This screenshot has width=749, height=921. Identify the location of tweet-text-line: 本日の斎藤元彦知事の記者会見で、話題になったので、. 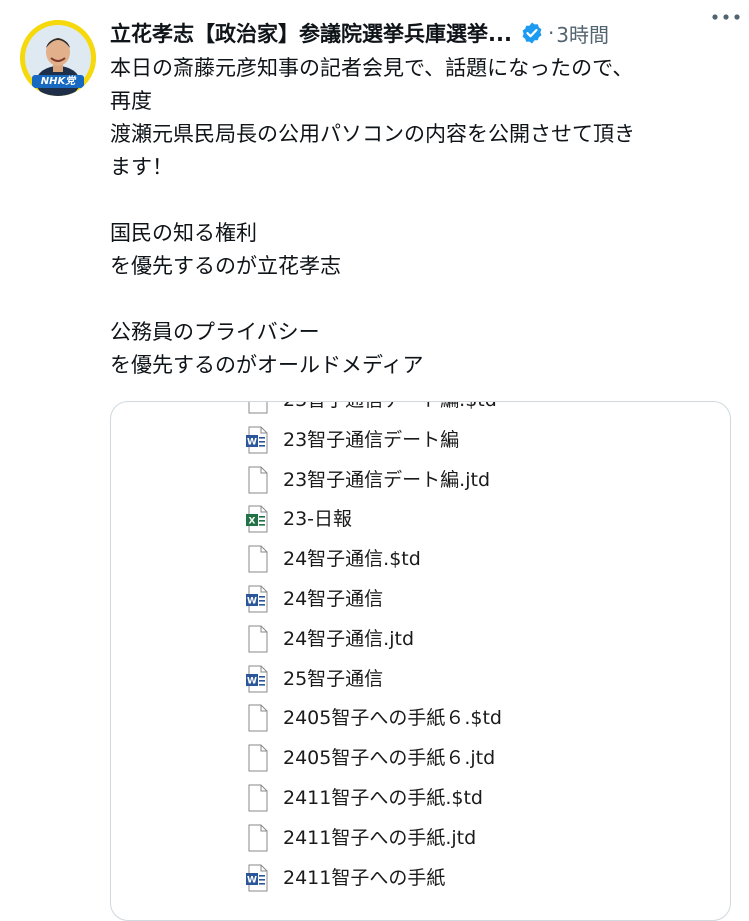
(372, 68).